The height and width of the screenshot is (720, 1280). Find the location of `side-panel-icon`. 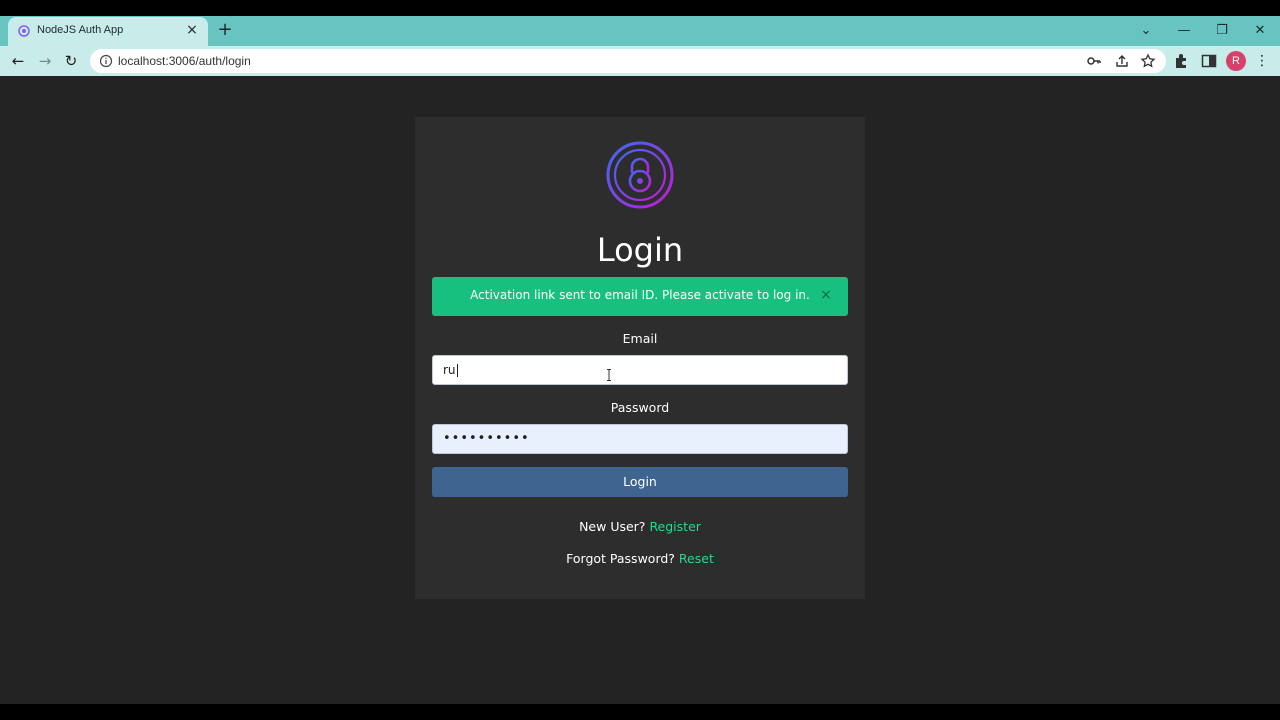

side-panel-icon is located at coordinates (1209, 61).